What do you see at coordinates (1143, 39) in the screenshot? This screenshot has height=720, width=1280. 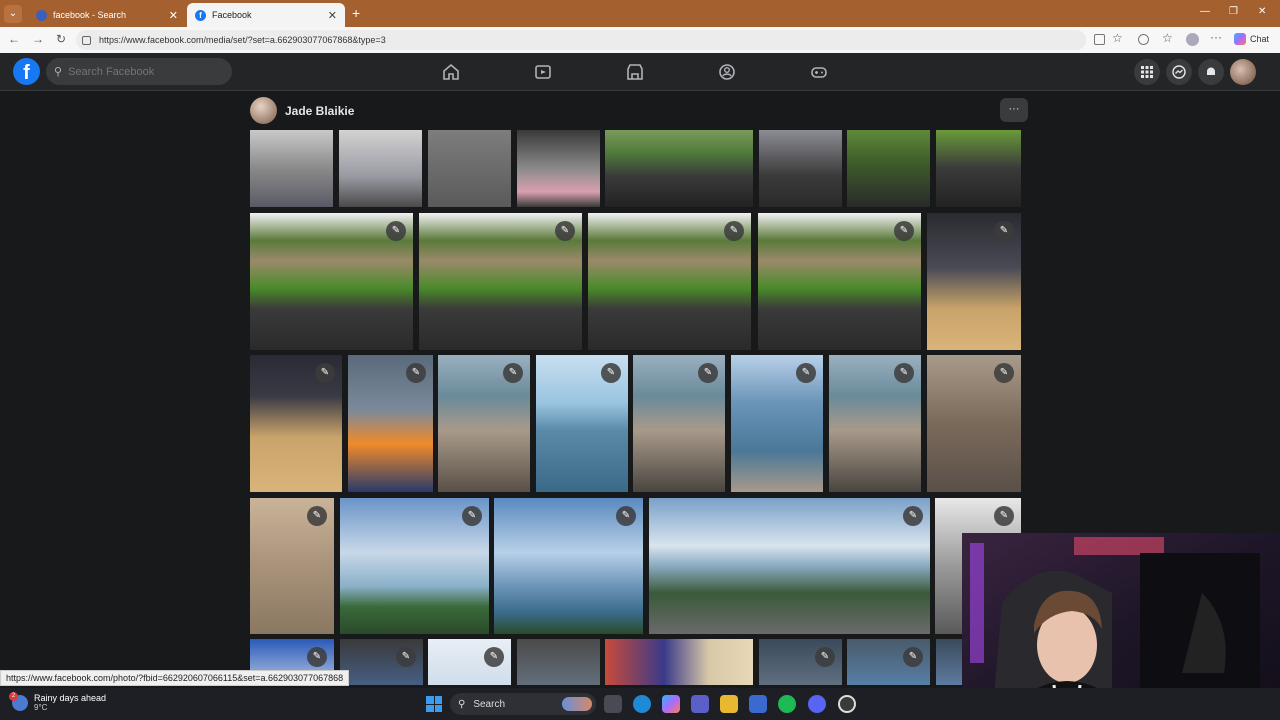 I see `extensions-icon` at bounding box center [1143, 39].